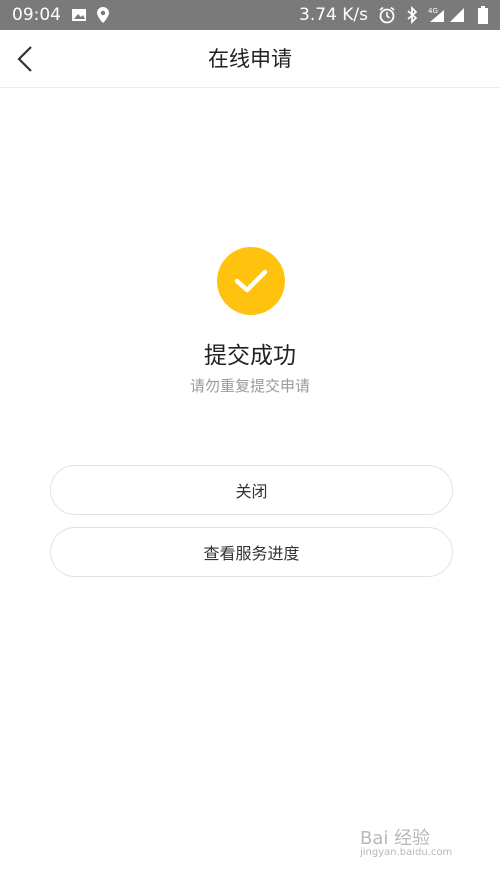  What do you see at coordinates (483, 15) in the screenshot?
I see `battery-icon` at bounding box center [483, 15].